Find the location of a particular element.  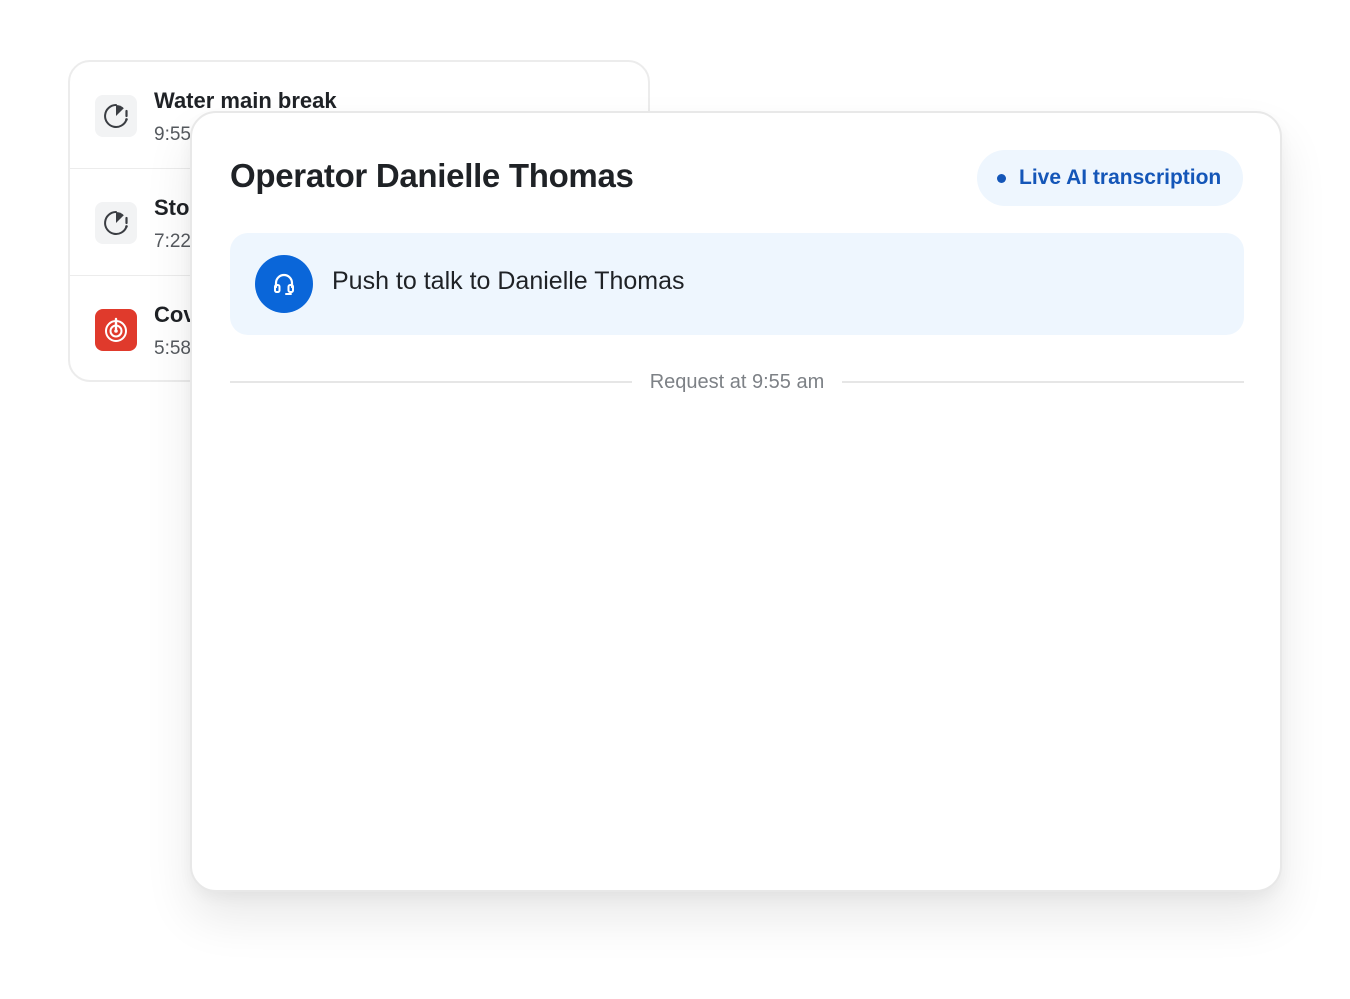

live-transcription-label: Live AI transcription is located at coordinates (1120, 177).